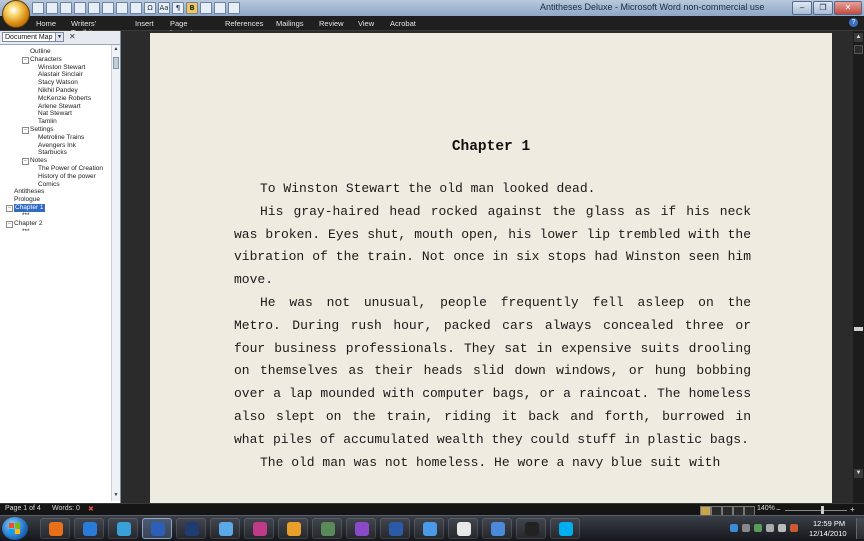 The height and width of the screenshot is (541, 864). Describe the element at coordinates (52, 8) in the screenshot. I see `new-icon` at that location.